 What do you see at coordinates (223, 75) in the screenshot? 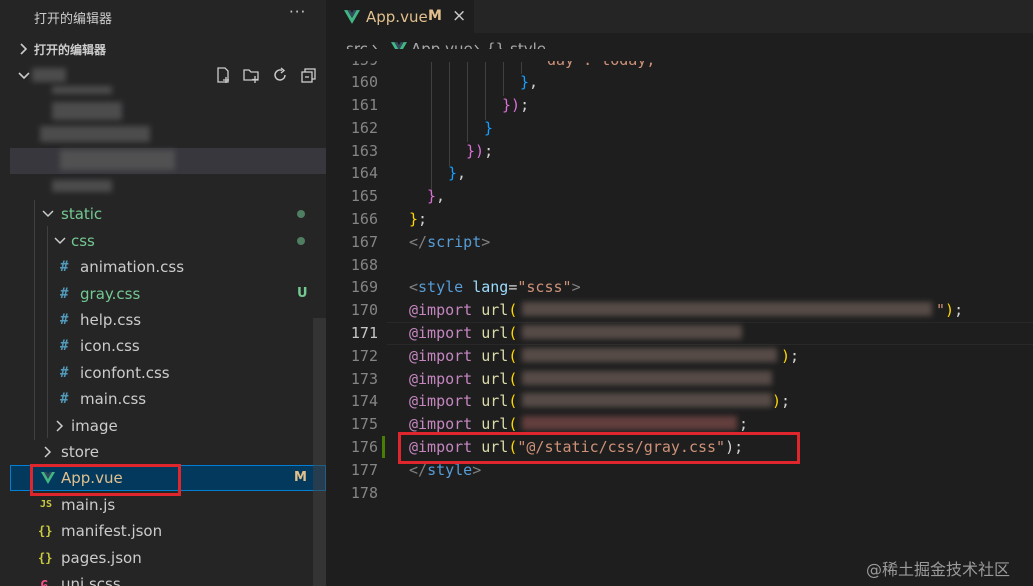
I see `new-file-icon` at bounding box center [223, 75].